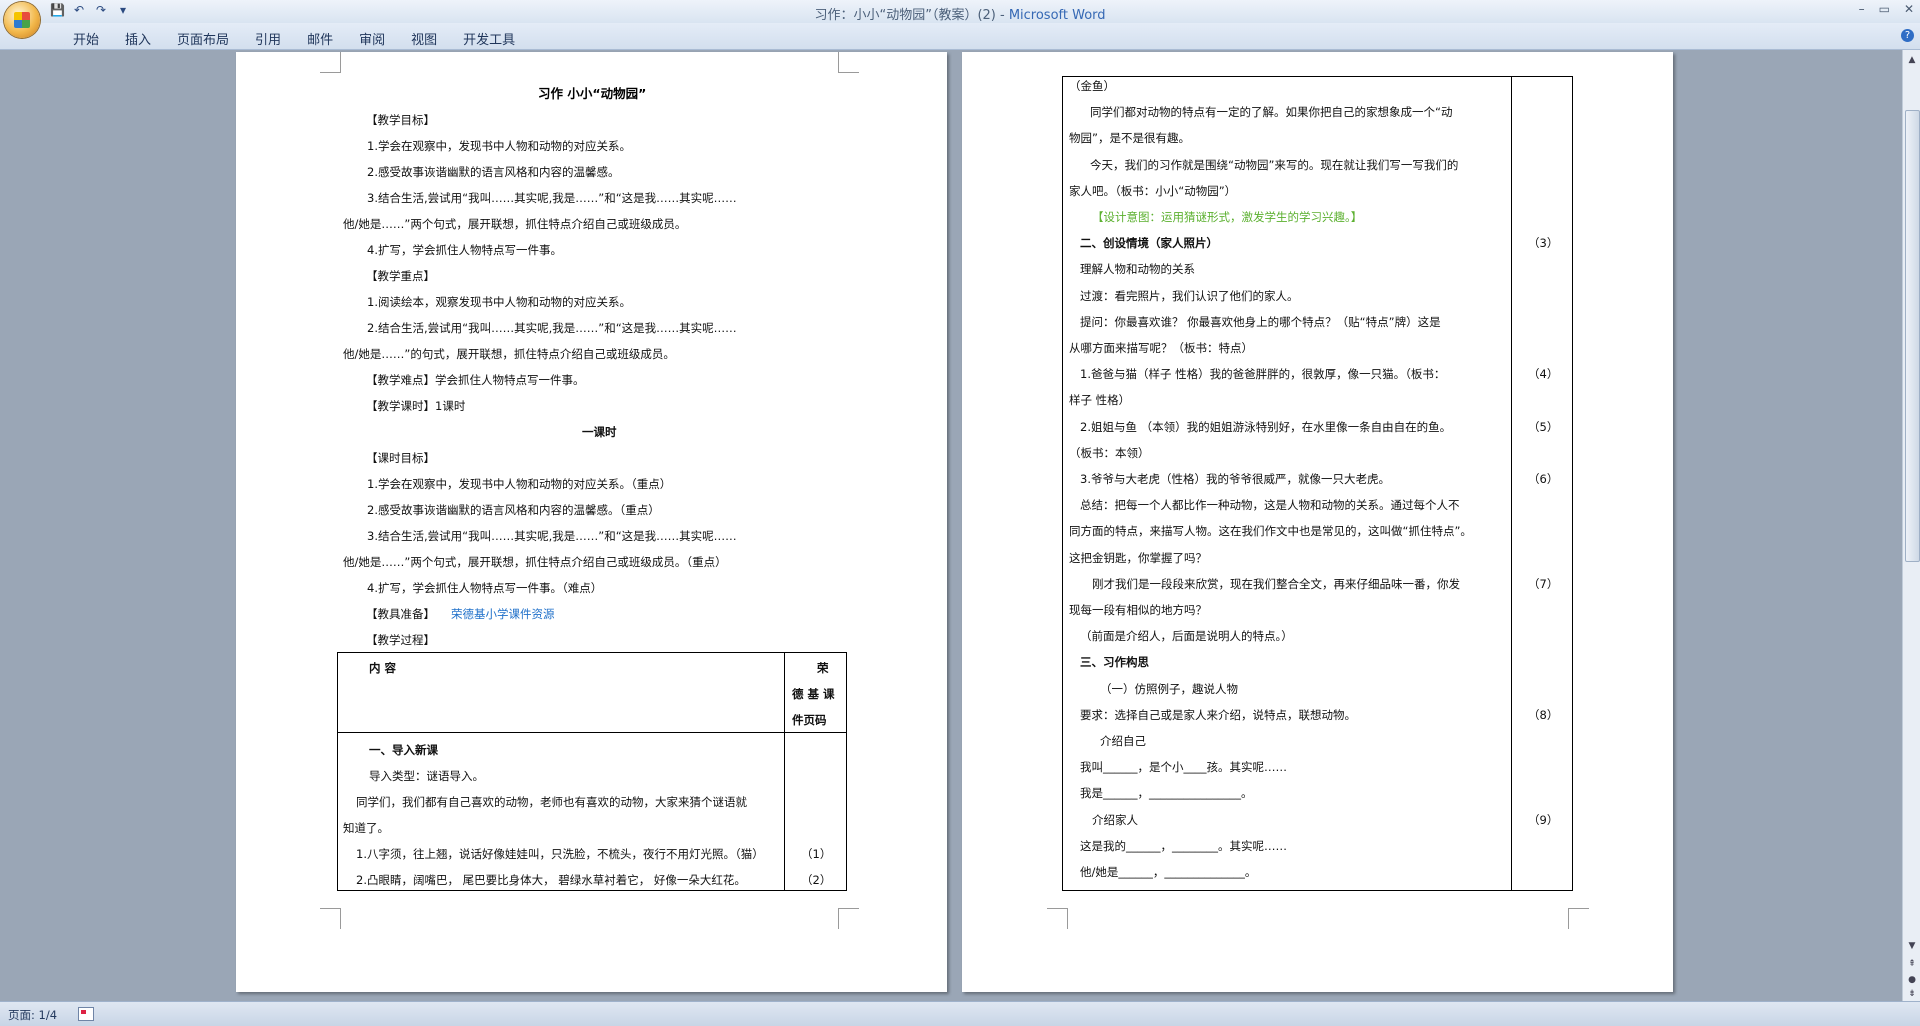 This screenshot has width=1920, height=1026. Describe the element at coordinates (1166, 793) in the screenshot. I see `table-cell: 我是______，________________。` at that location.